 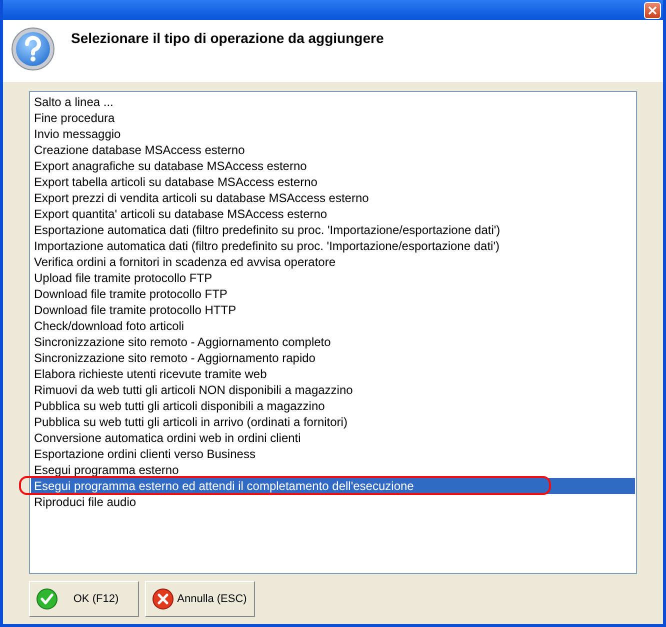 I want to click on check-icon, so click(x=47, y=599).